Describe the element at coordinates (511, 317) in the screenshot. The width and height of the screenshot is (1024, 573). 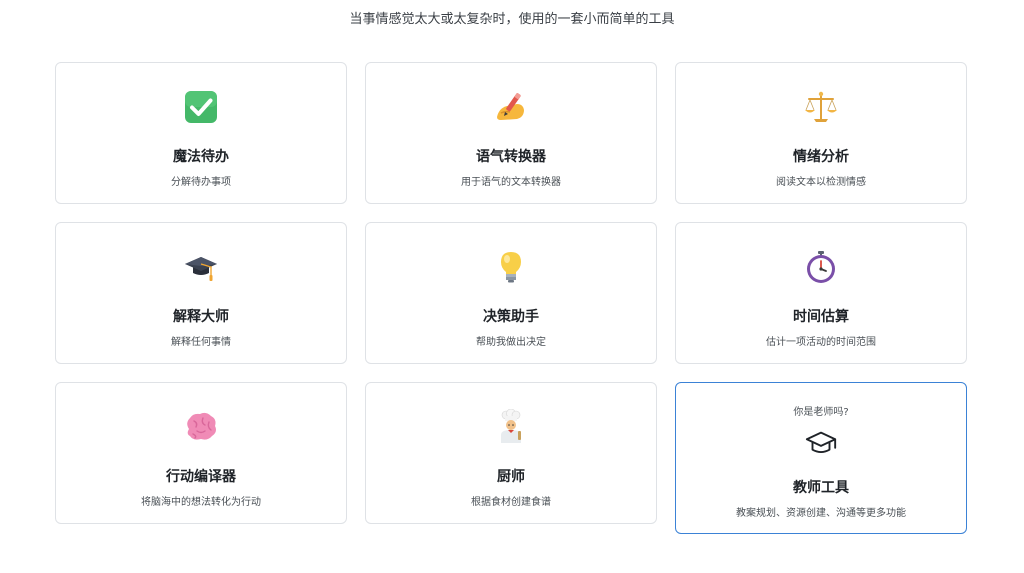
I see `tool-title: 决策助手` at that location.